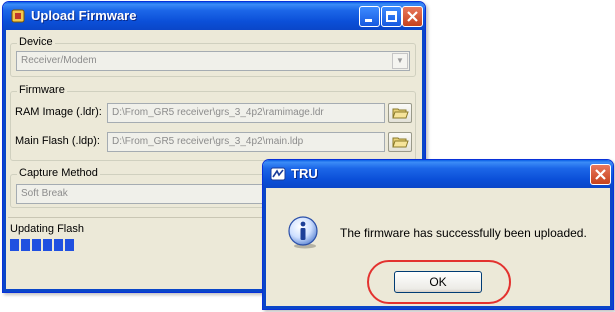 The width and height of the screenshot is (615, 312). I want to click on close-button, so click(412, 16).